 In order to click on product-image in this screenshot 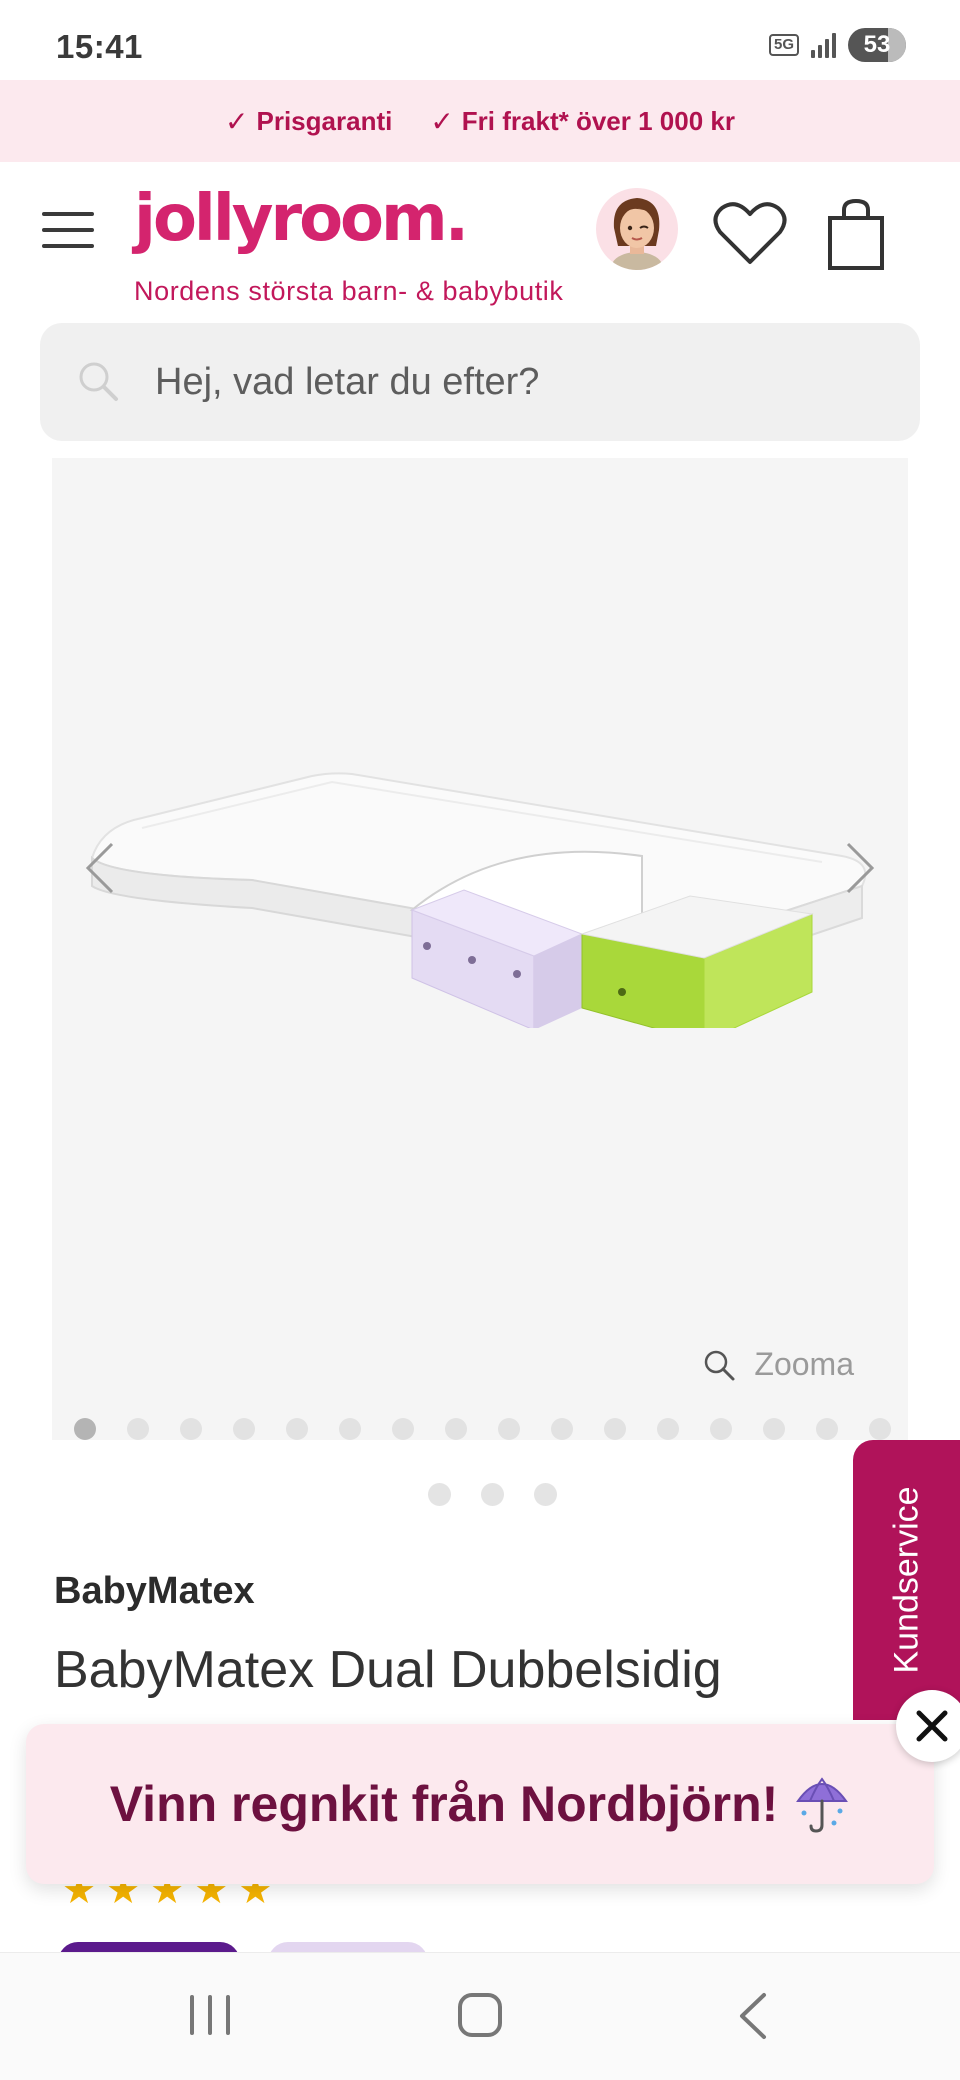, I will do `click(478, 900)`.